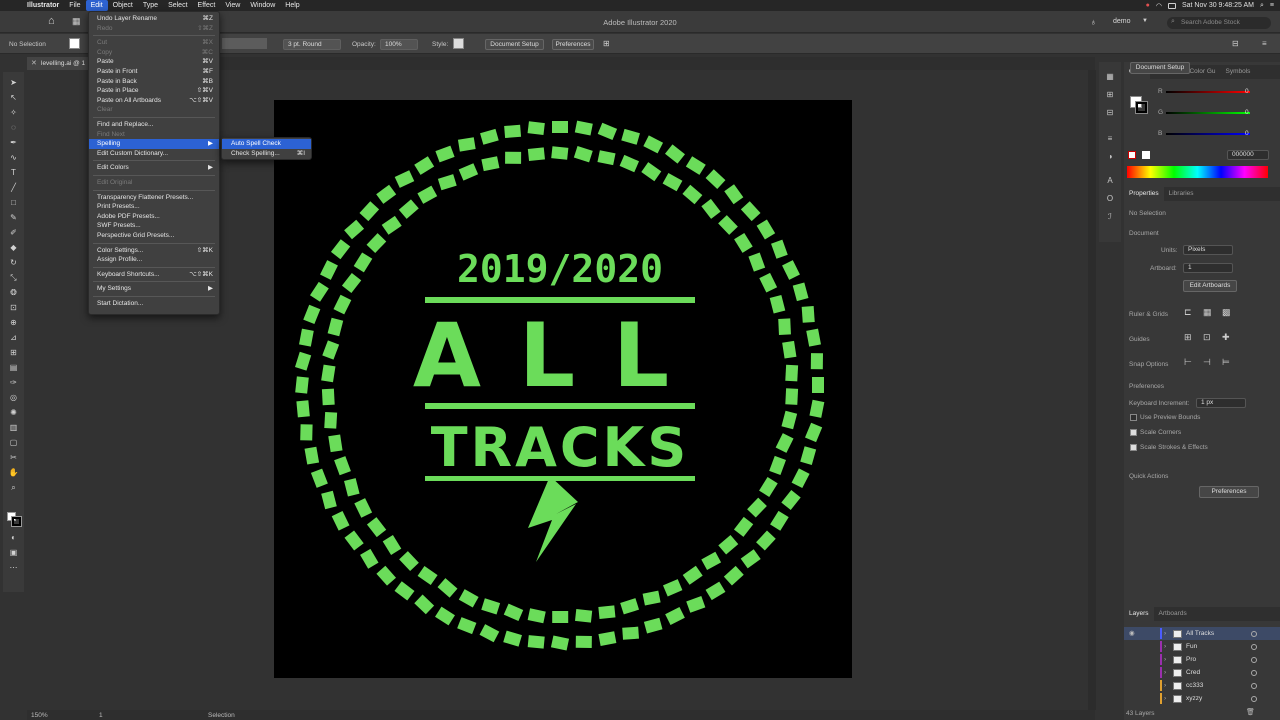  I want to click on arrange-documents-icon: ▦, so click(76, 21).